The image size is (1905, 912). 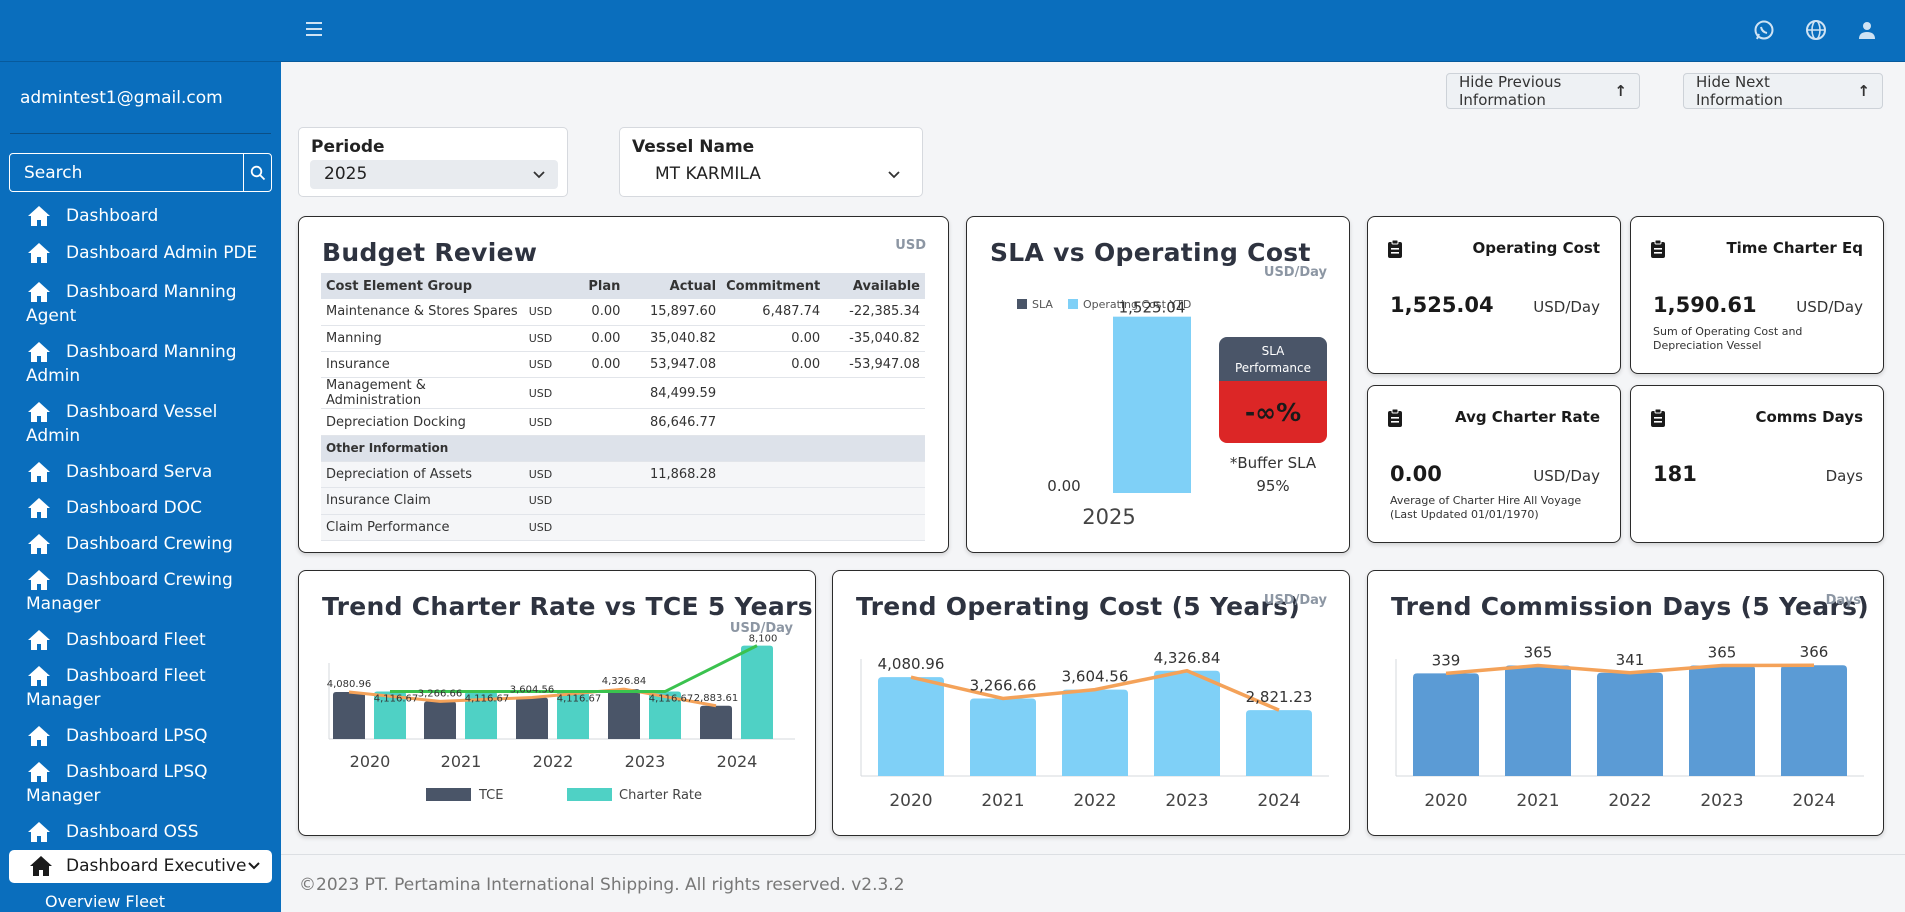 I want to click on periode-filter: Periode 2025, so click(x=433, y=162).